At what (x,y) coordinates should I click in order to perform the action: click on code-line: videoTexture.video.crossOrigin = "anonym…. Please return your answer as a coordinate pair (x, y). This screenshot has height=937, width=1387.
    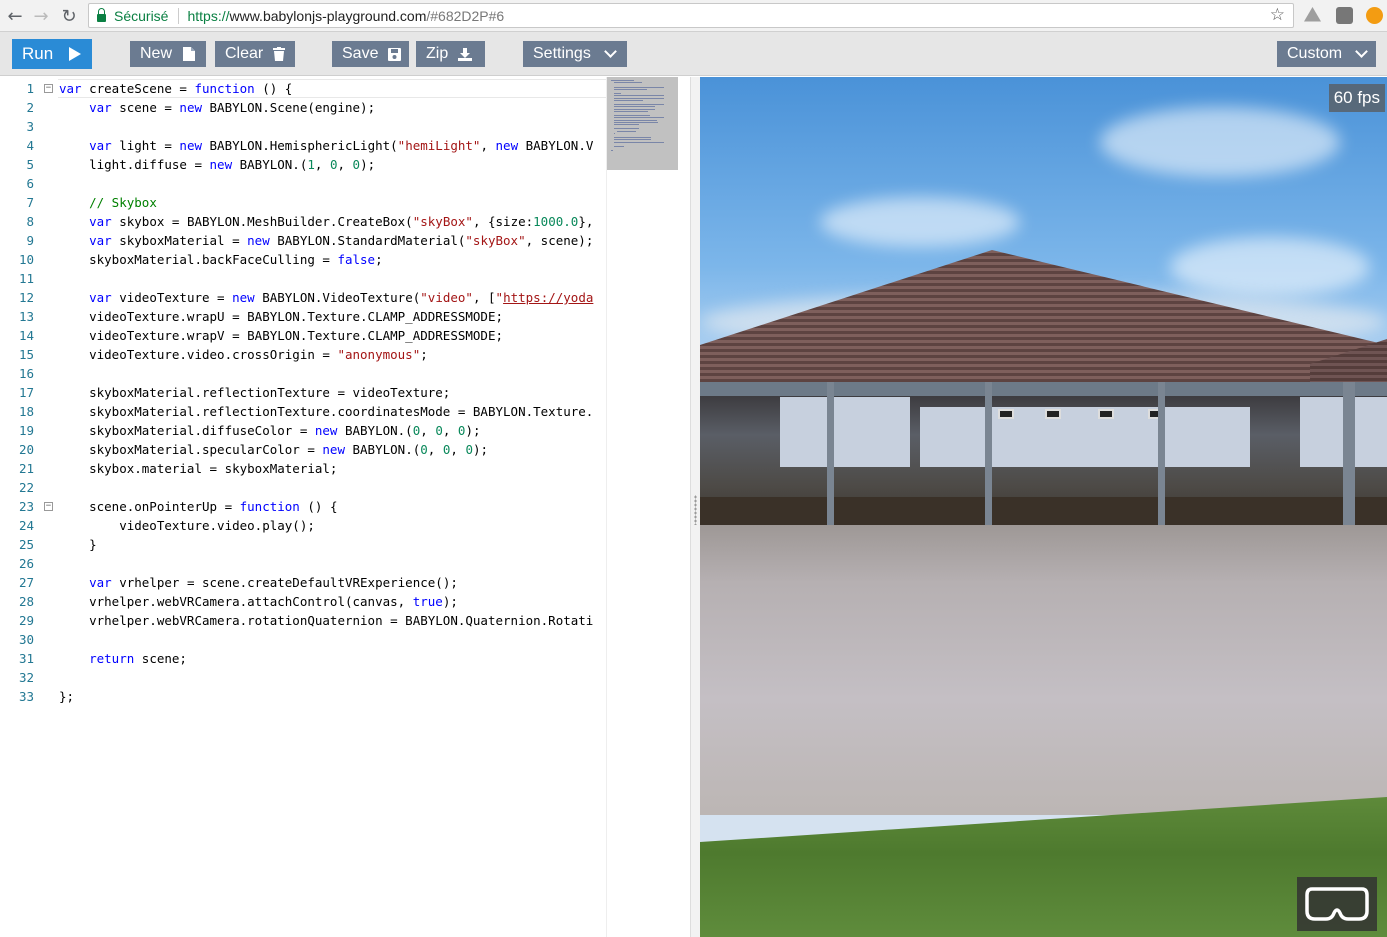
    Looking at the image, I should click on (332, 354).